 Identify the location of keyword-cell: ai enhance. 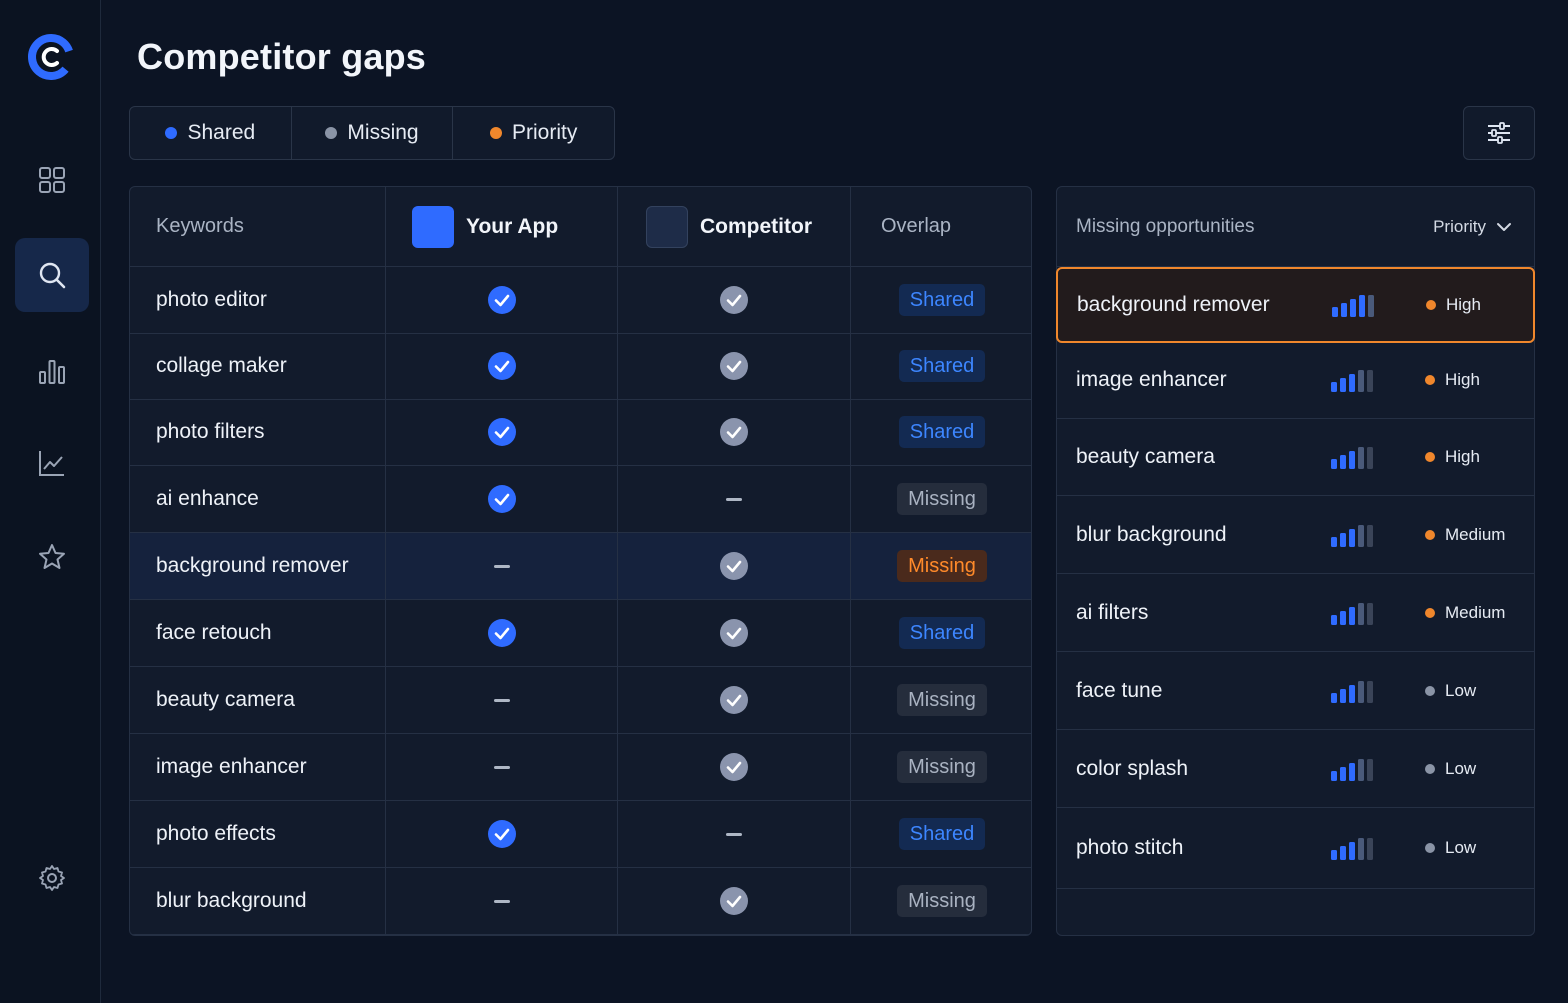
(258, 499).